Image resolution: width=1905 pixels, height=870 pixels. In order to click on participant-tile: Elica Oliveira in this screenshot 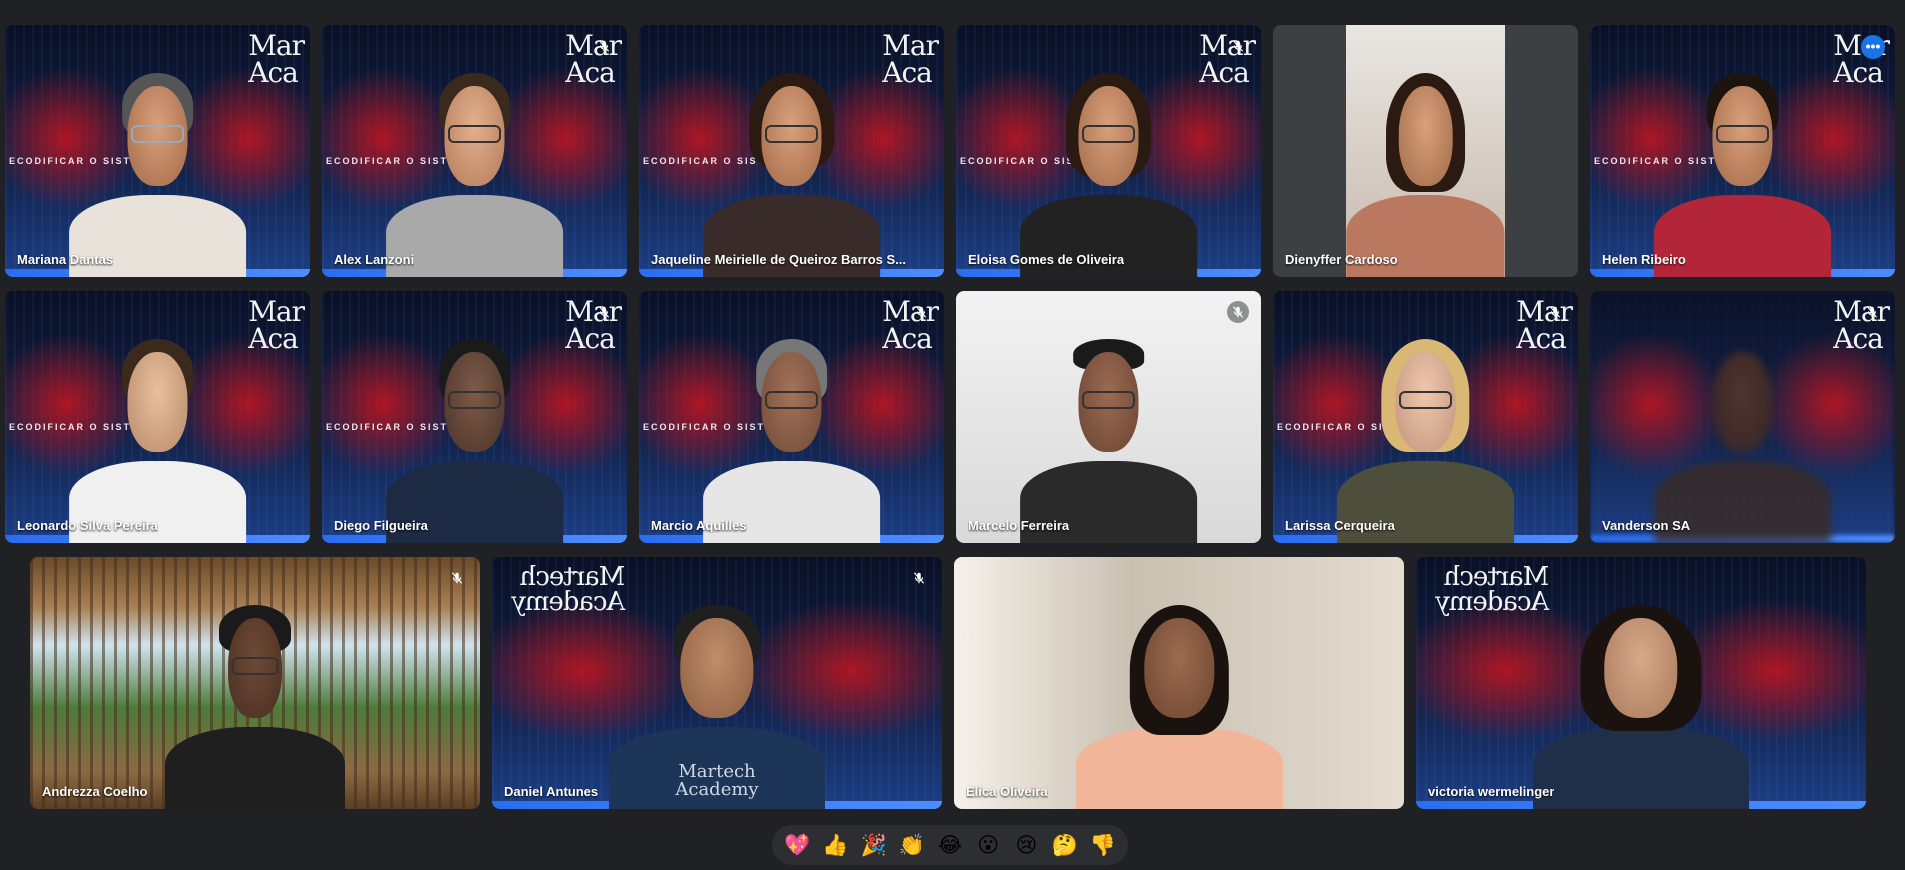, I will do `click(1179, 683)`.